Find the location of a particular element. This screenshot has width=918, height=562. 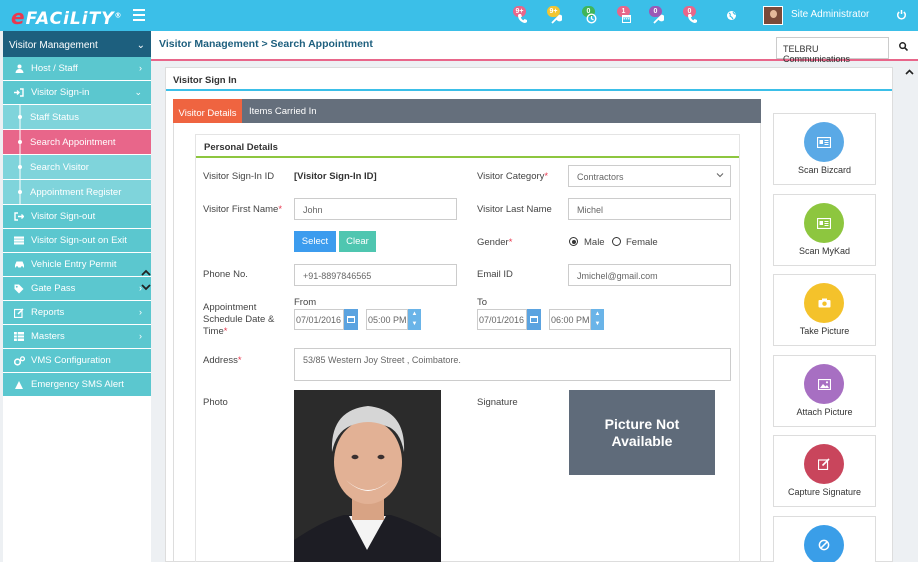

section-title: Personal Details is located at coordinates (467, 146).